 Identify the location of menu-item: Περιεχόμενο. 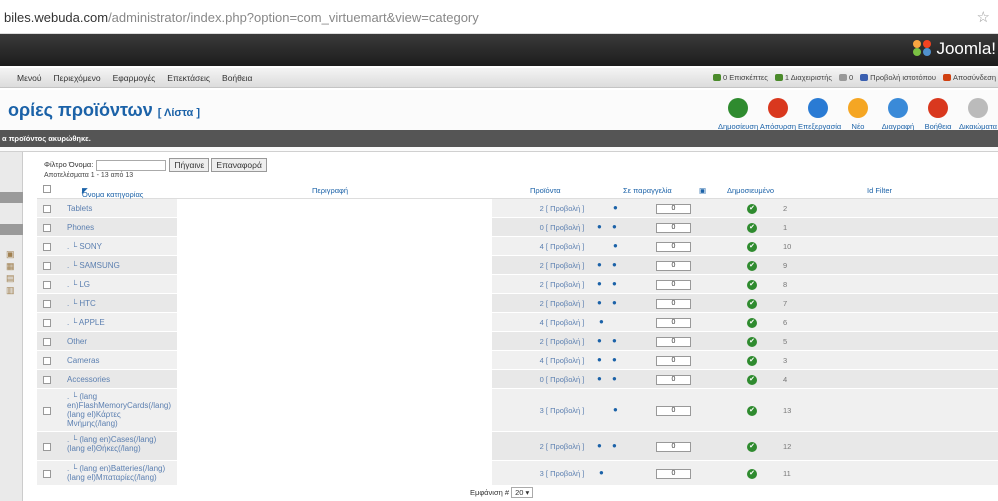
(77, 78).